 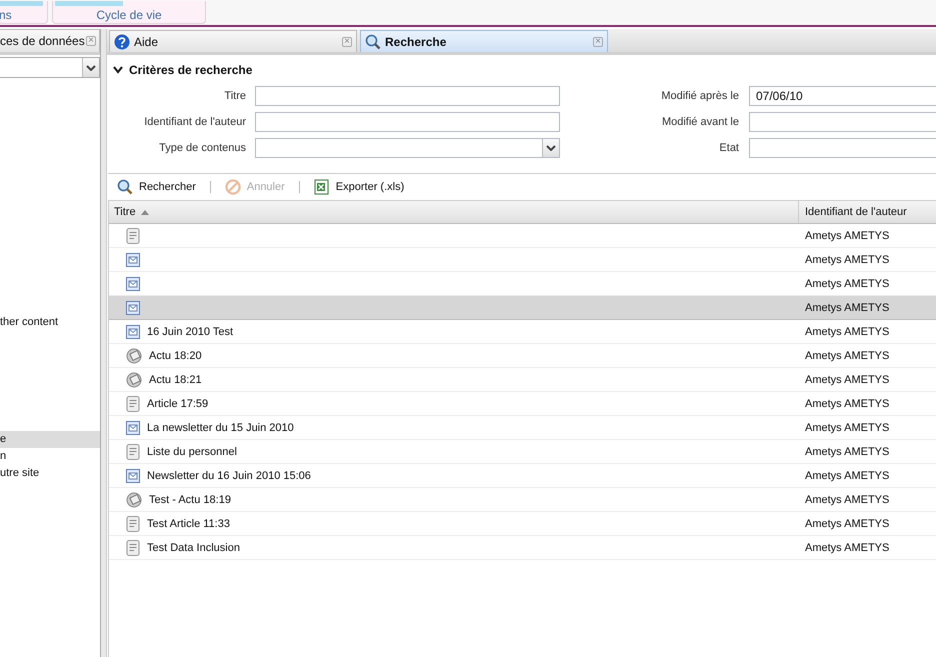 What do you see at coordinates (175, 380) in the screenshot?
I see `table-cell: Actu 18:21` at bounding box center [175, 380].